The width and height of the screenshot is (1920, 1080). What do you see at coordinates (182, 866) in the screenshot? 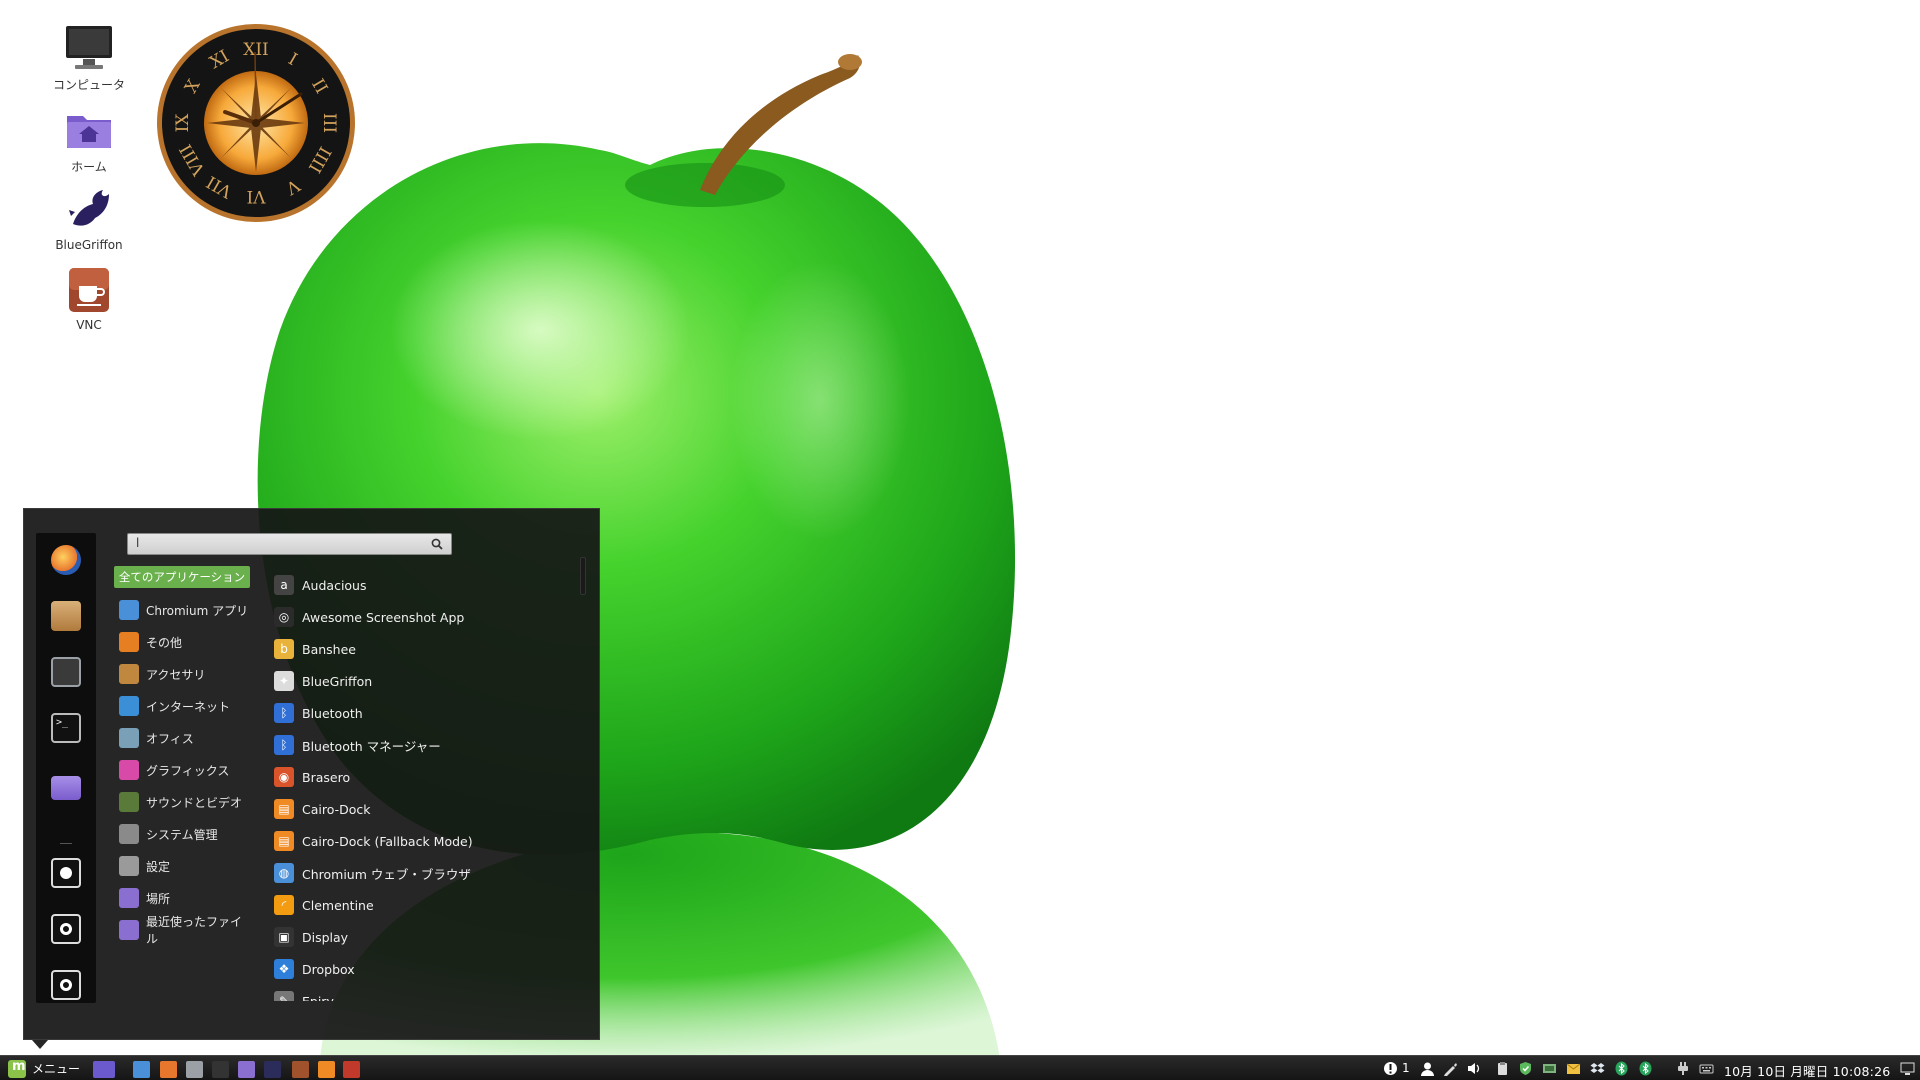
I see `category-item: 設定` at bounding box center [182, 866].